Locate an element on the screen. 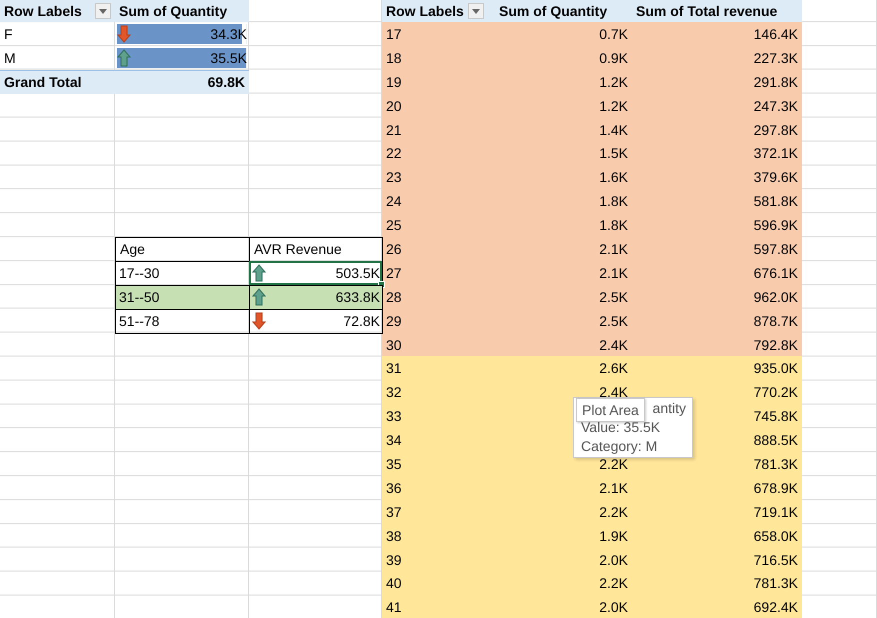 This screenshot has width=877, height=618. revenue-value: 658.0K is located at coordinates (776, 536).